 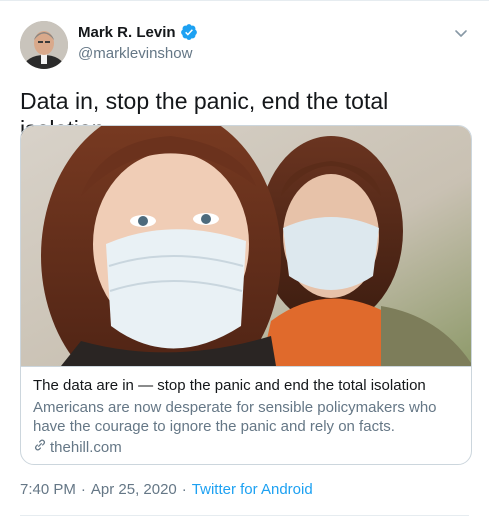 What do you see at coordinates (244, 515) in the screenshot?
I see `divider` at bounding box center [244, 515].